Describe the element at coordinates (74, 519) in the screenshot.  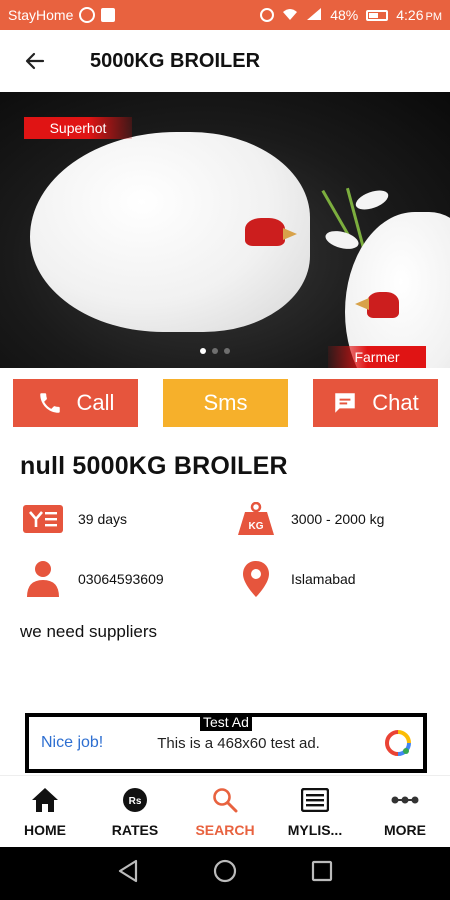
I see `age-info: 39 days` at that location.